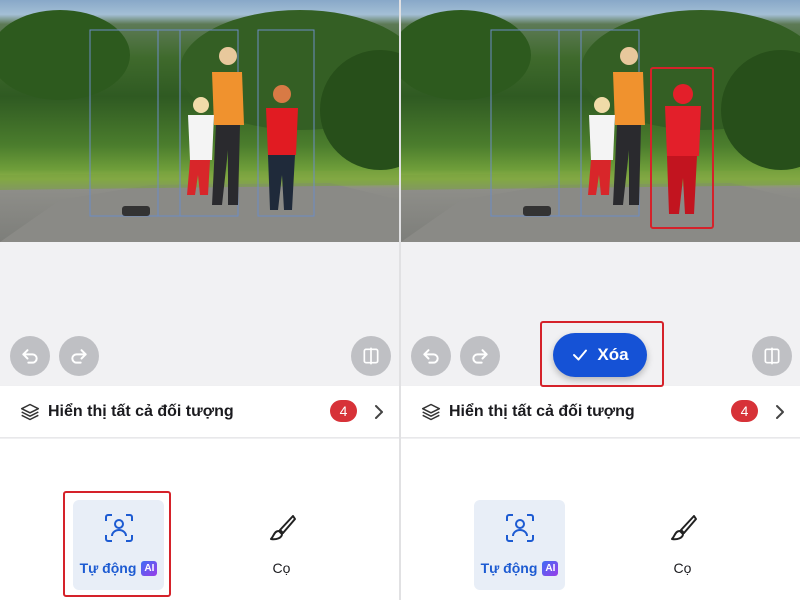 The width and height of the screenshot is (800, 600). Describe the element at coordinates (580, 355) in the screenshot. I see `check-icon` at that location.